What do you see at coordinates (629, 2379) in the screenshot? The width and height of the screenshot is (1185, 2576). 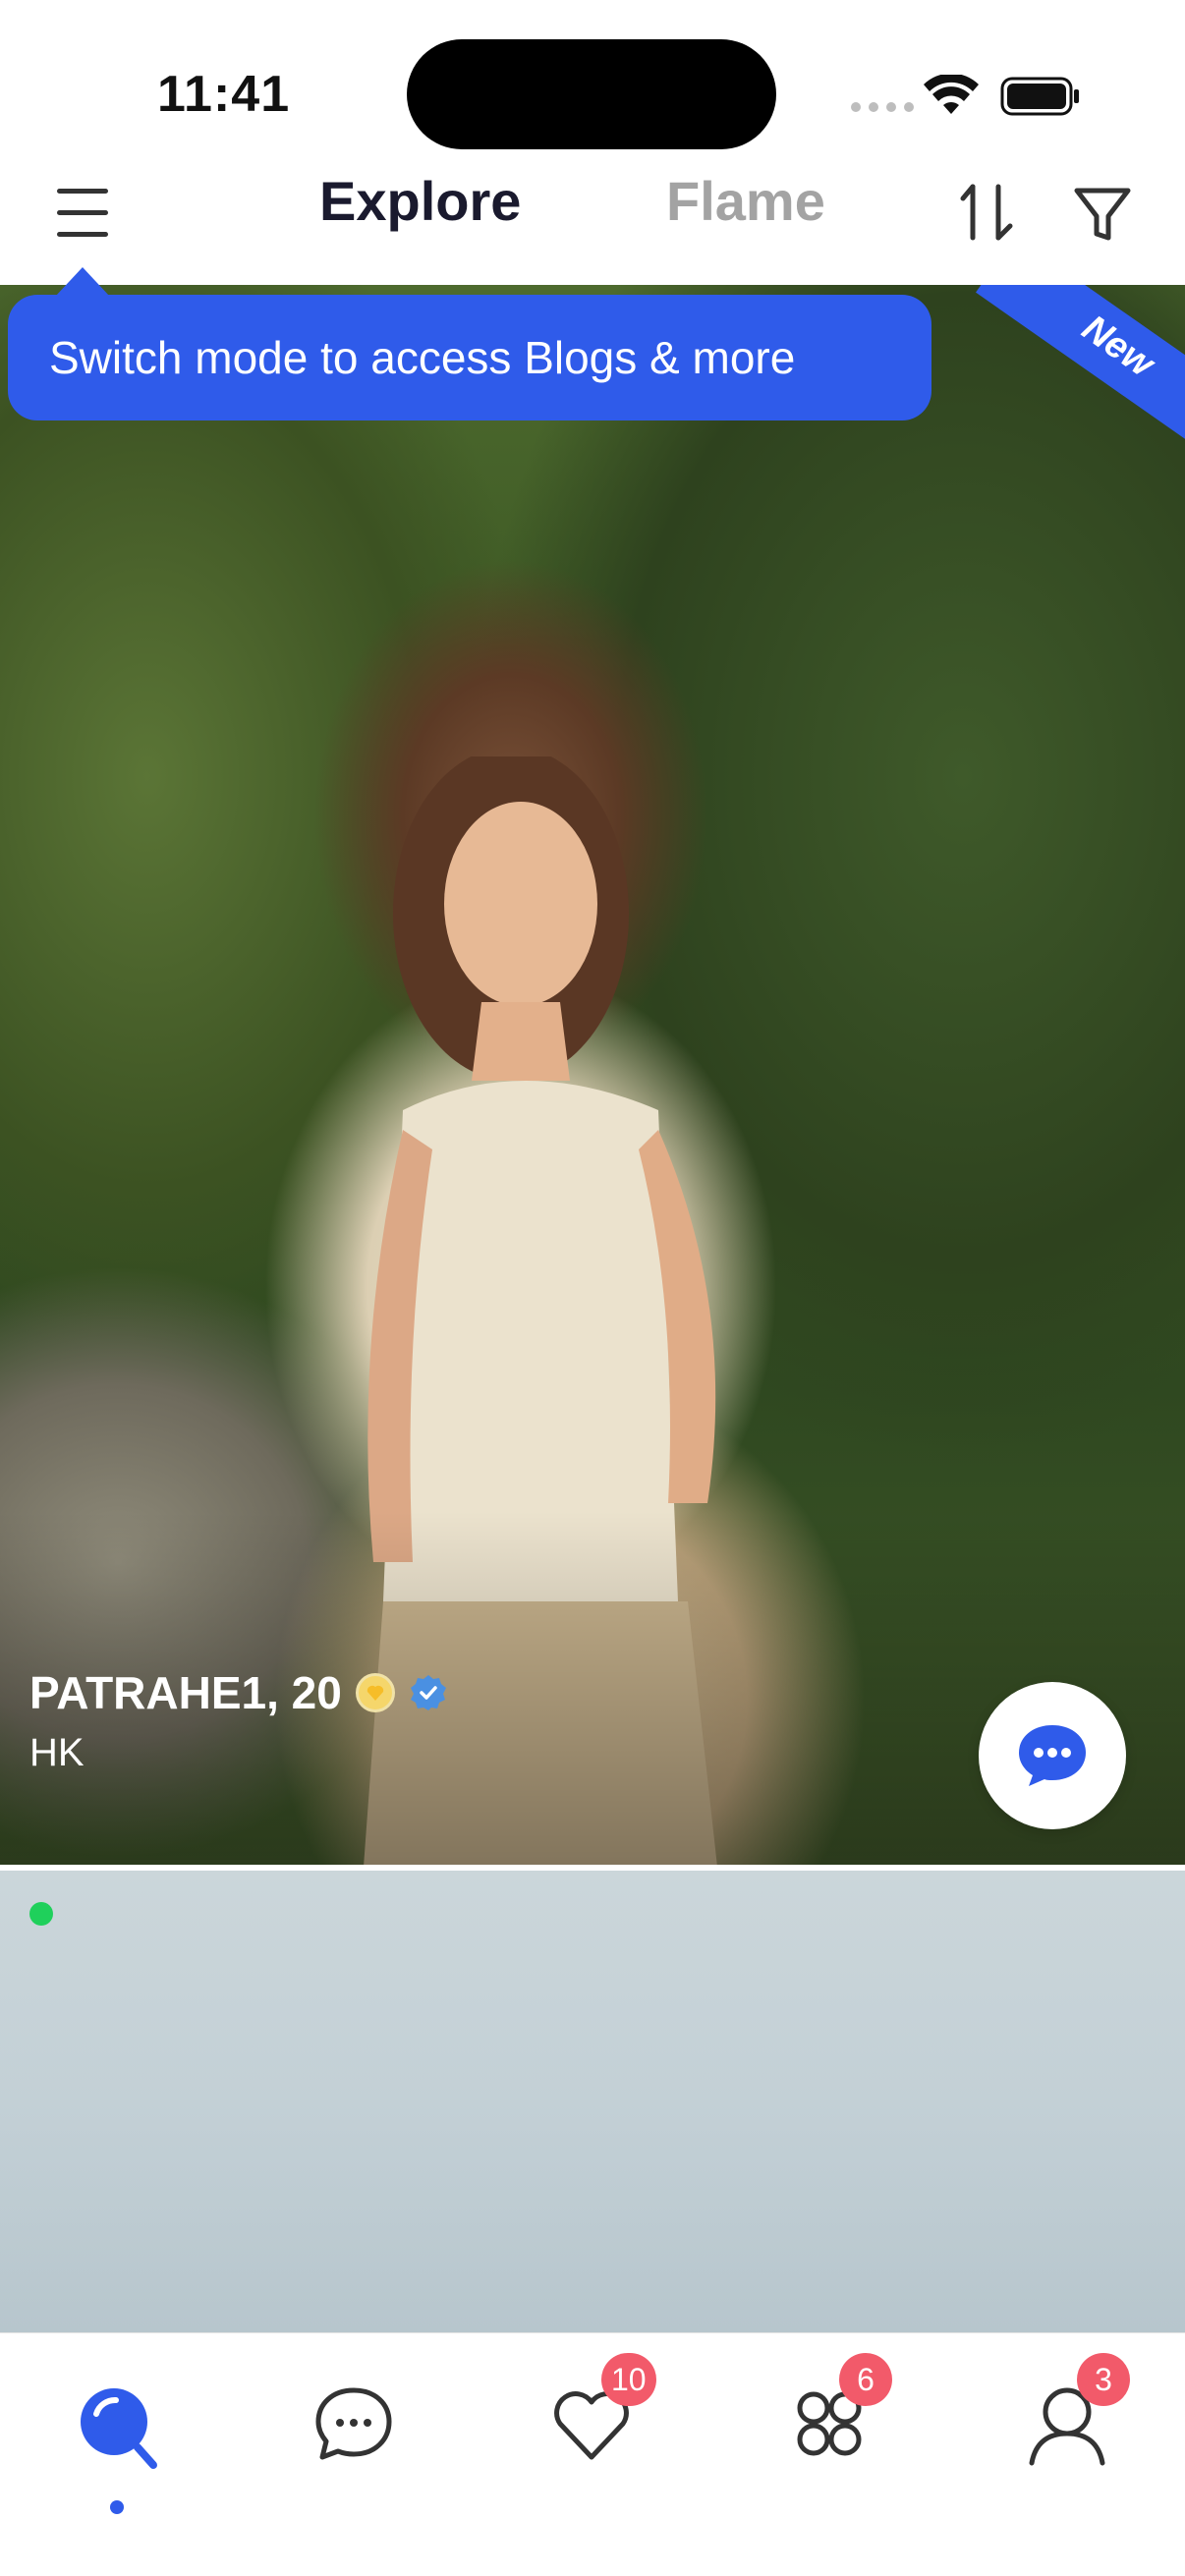 I see `likes-count-badge: 10` at bounding box center [629, 2379].